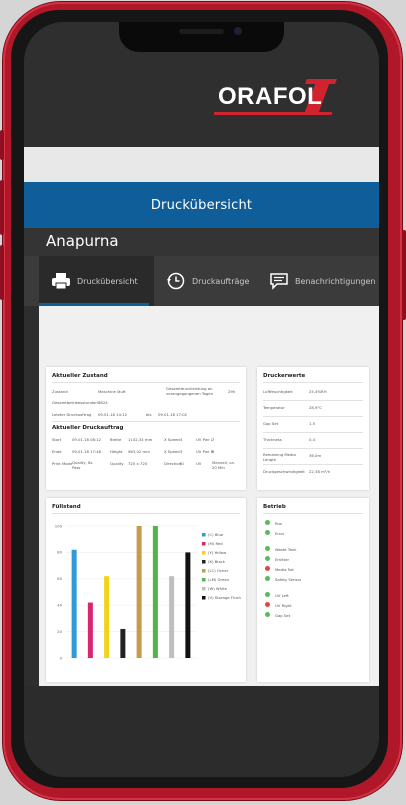 The width and height of the screenshot is (406, 805). What do you see at coordinates (116, 439) in the screenshot?
I see `job-field-label: Breite` at bounding box center [116, 439].